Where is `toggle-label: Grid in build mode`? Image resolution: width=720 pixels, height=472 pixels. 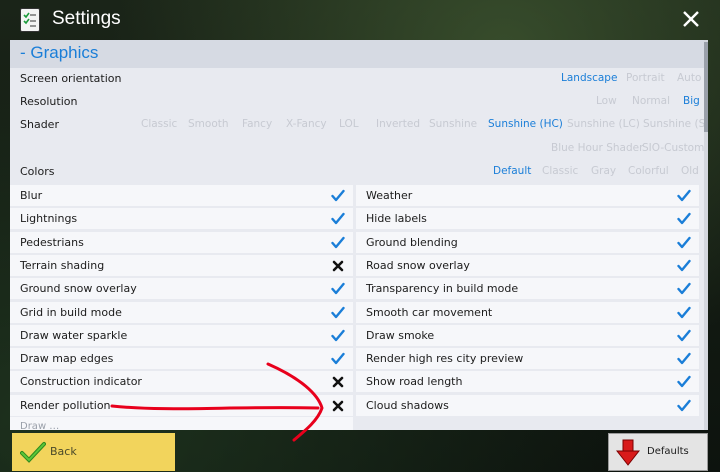
toggle-label: Grid in build mode is located at coordinates (71, 312).